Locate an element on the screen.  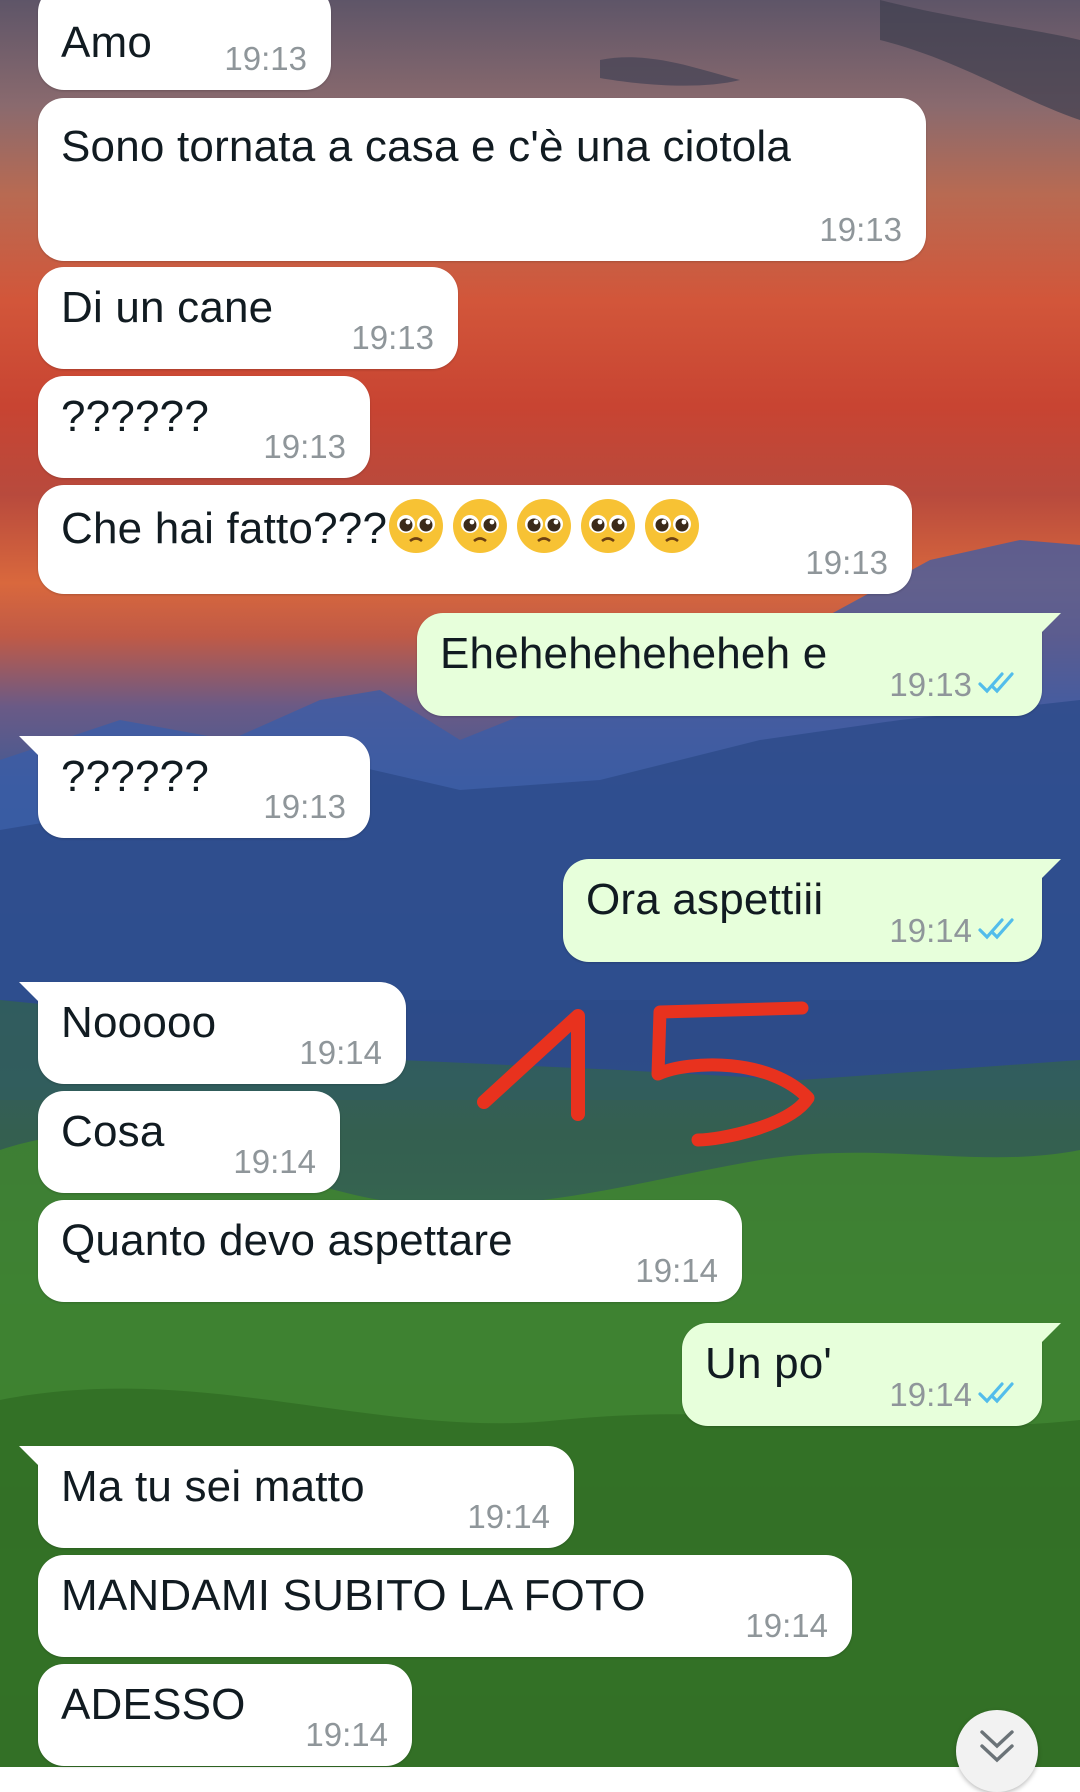
incoming-message-bubble: Che hai fatto??? 19:13 is located at coordinates (475, 539).